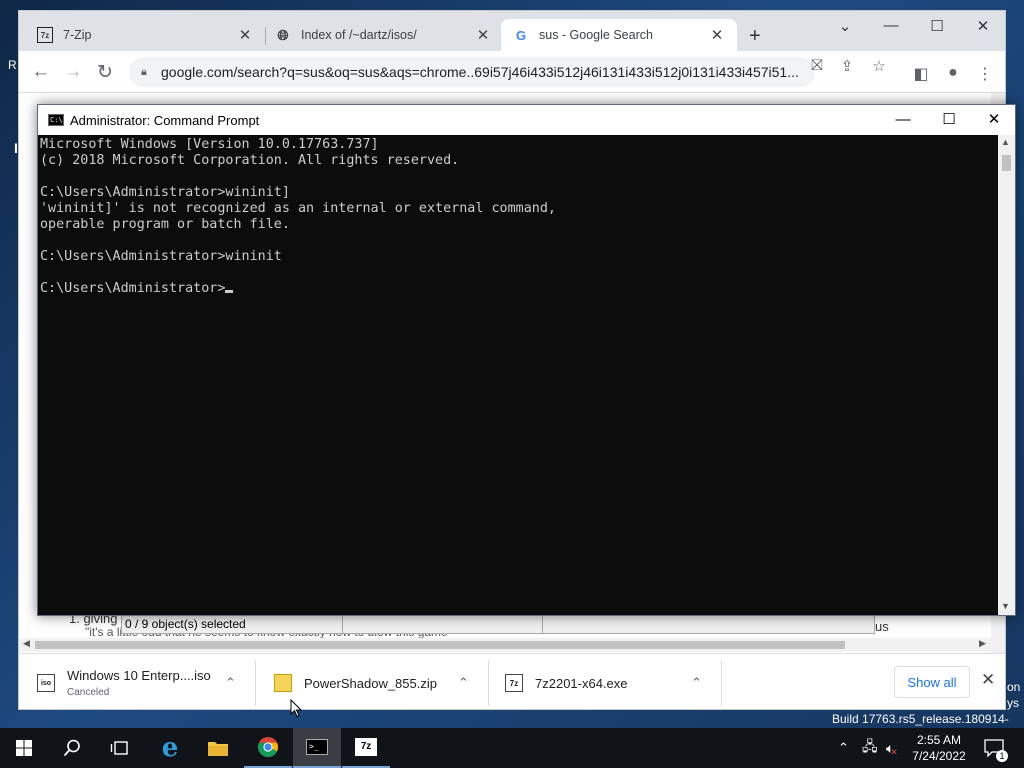 This screenshot has height=768, width=1024. I want to click on cmd-title-bar: C:\ Administrator: Command Prompt — ☐ ✕, so click(526, 120).